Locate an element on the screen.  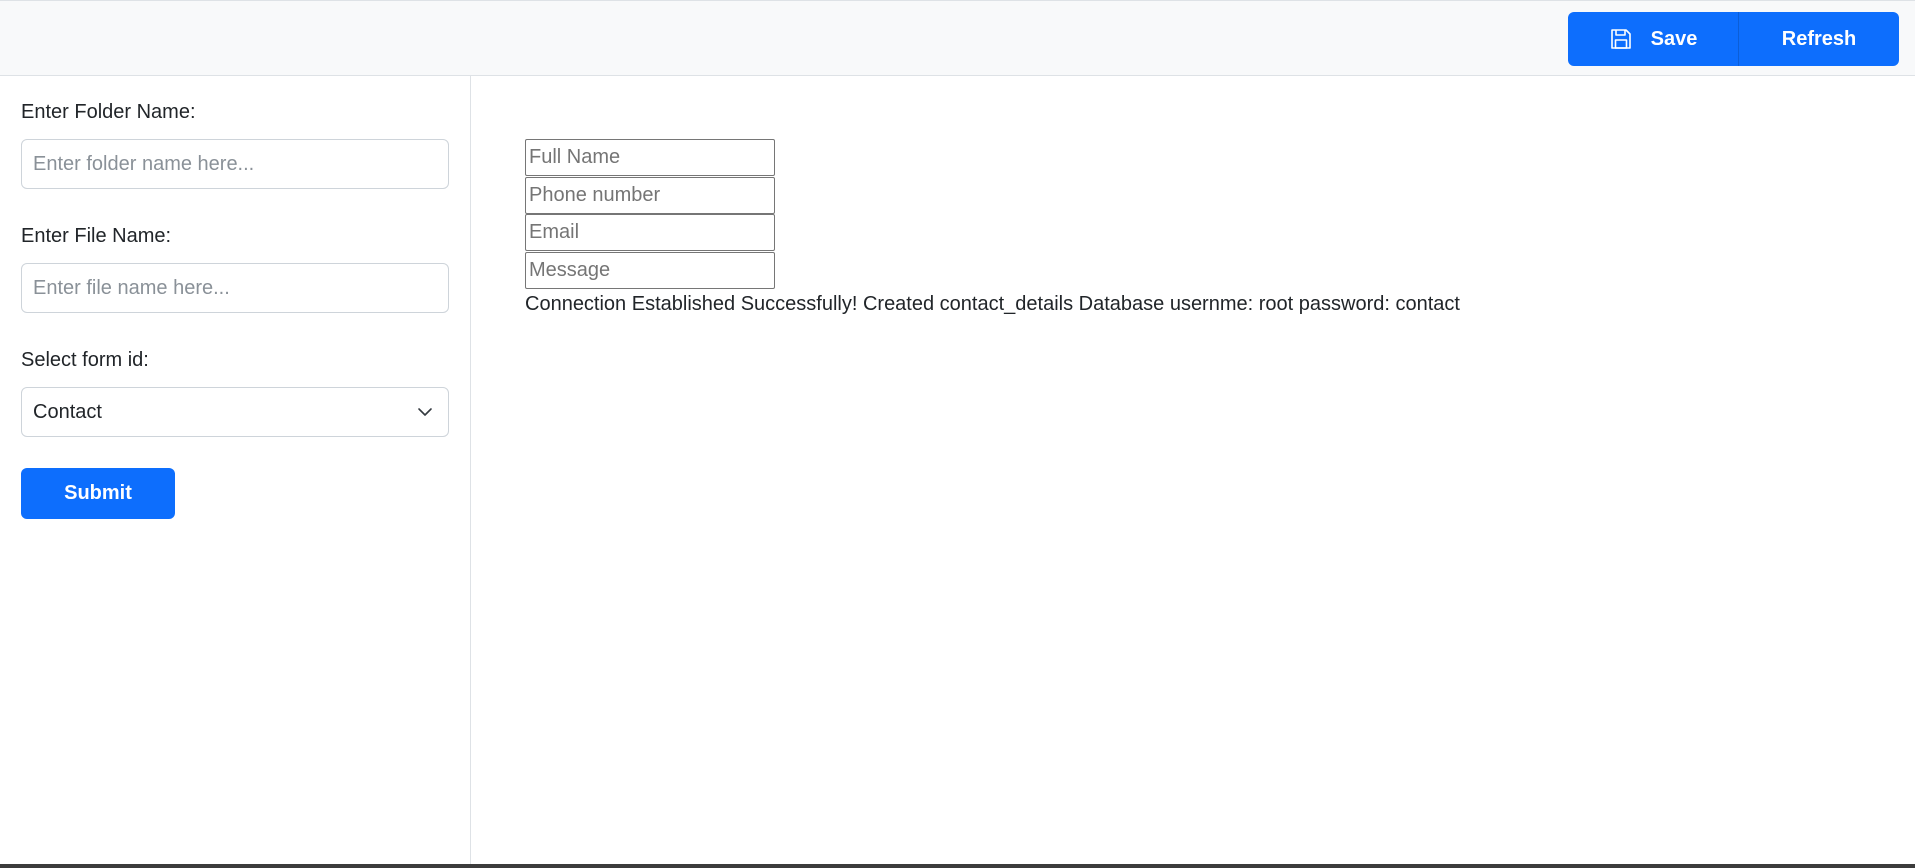
file-name-label: Enter File Name: is located at coordinates (96, 236).